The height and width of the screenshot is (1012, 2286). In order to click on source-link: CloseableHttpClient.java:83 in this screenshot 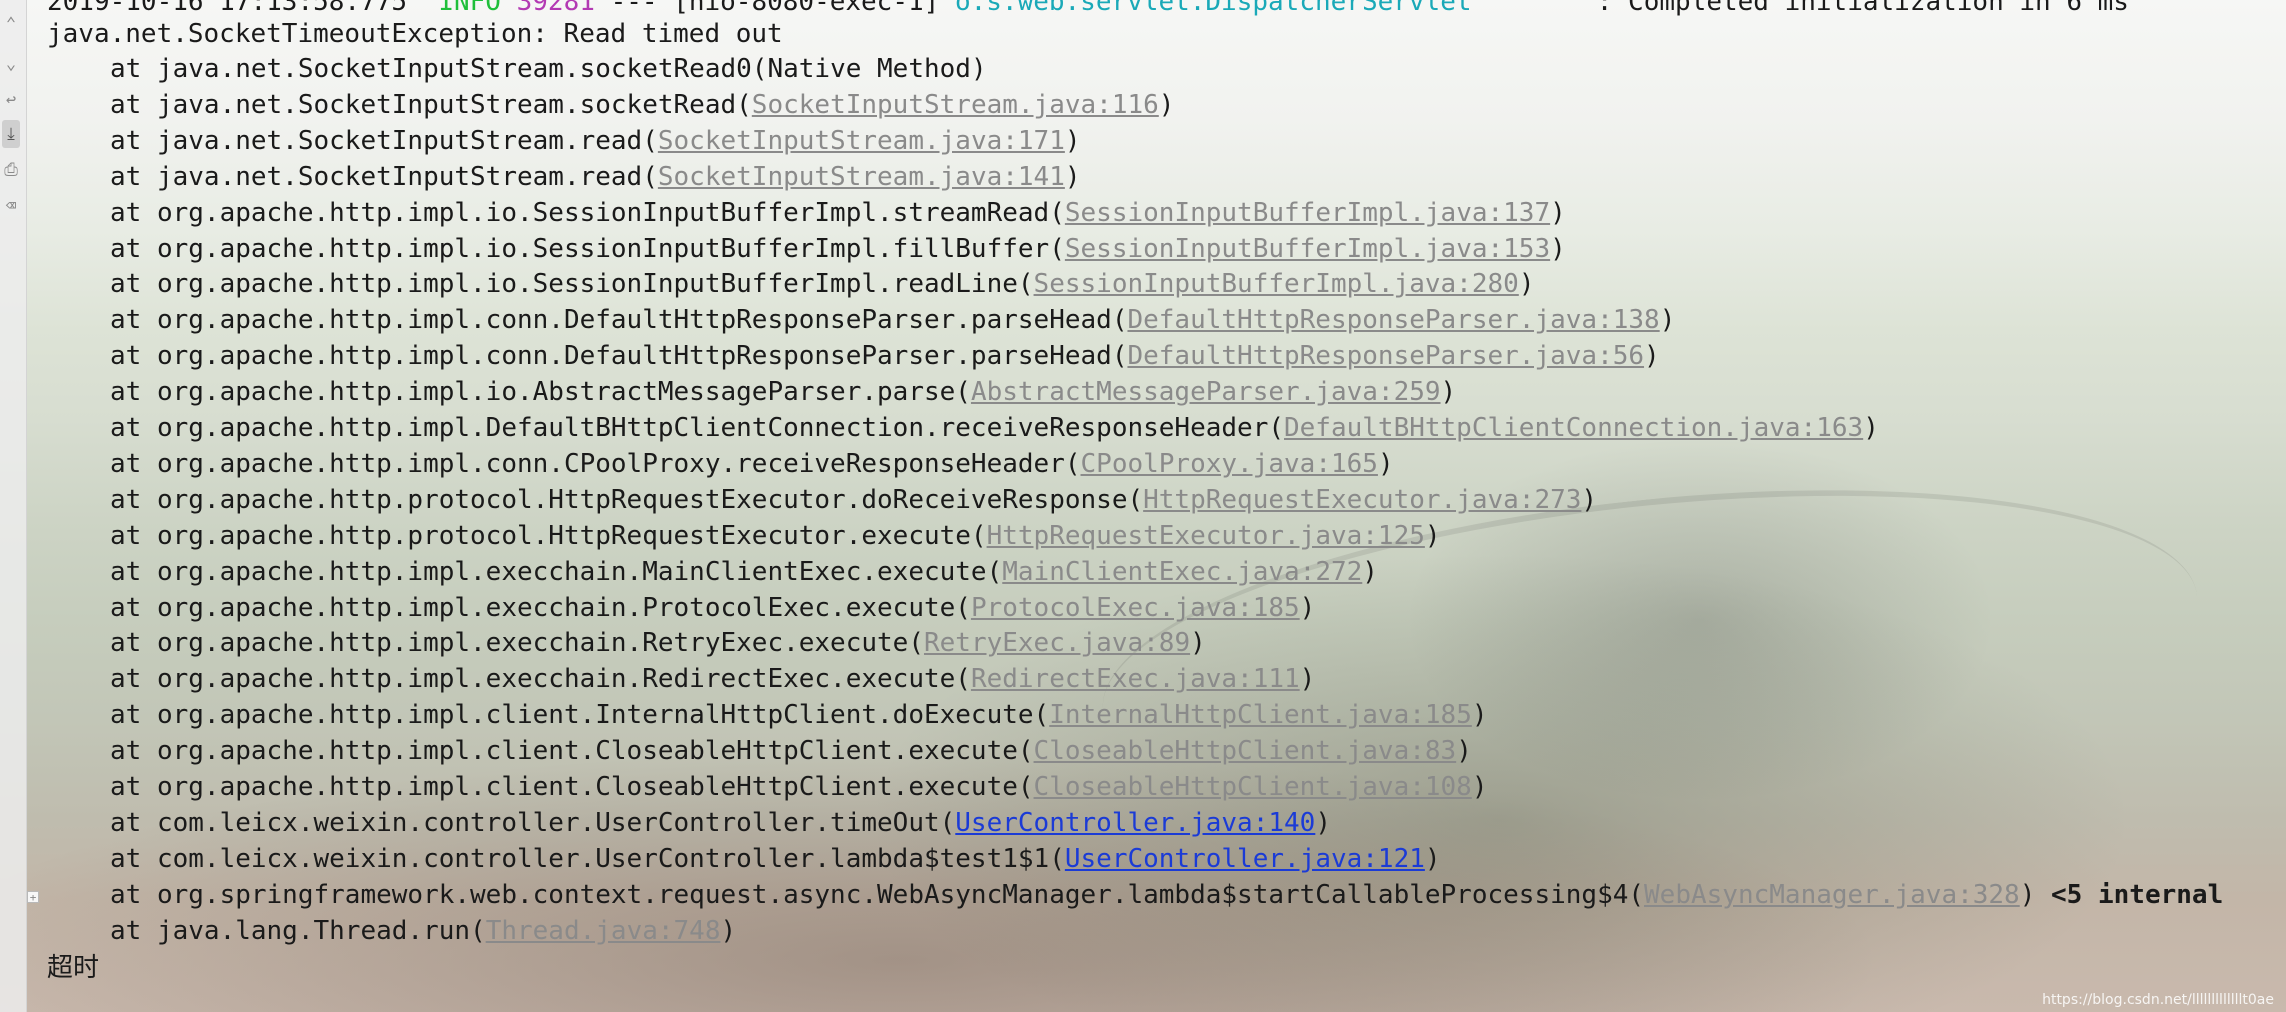, I will do `click(1245, 751)`.